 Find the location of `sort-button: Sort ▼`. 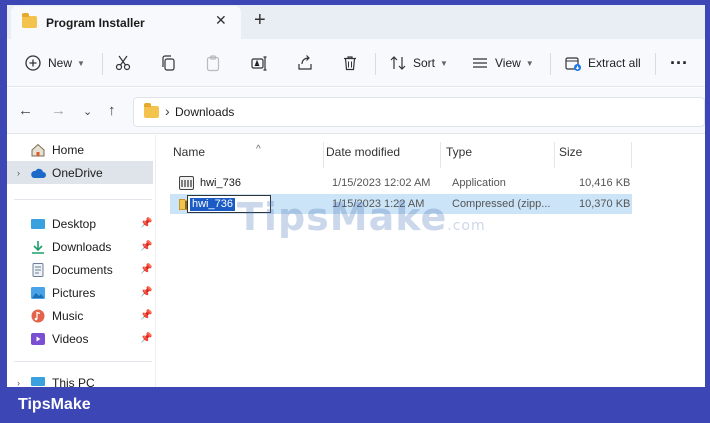

sort-button: Sort ▼ is located at coordinates (418, 63).